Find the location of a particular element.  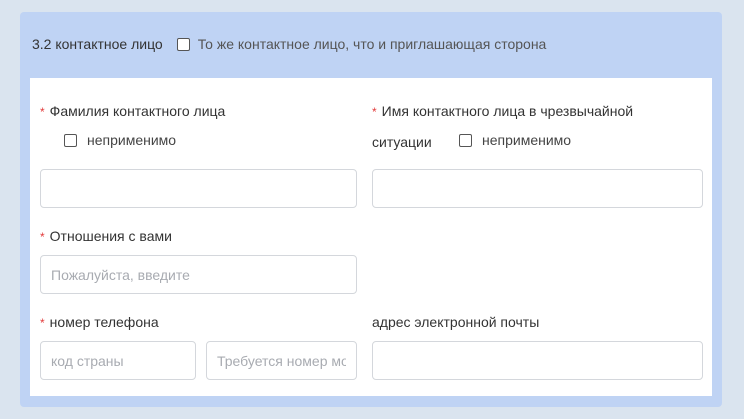

phone-number-input is located at coordinates (281, 360).